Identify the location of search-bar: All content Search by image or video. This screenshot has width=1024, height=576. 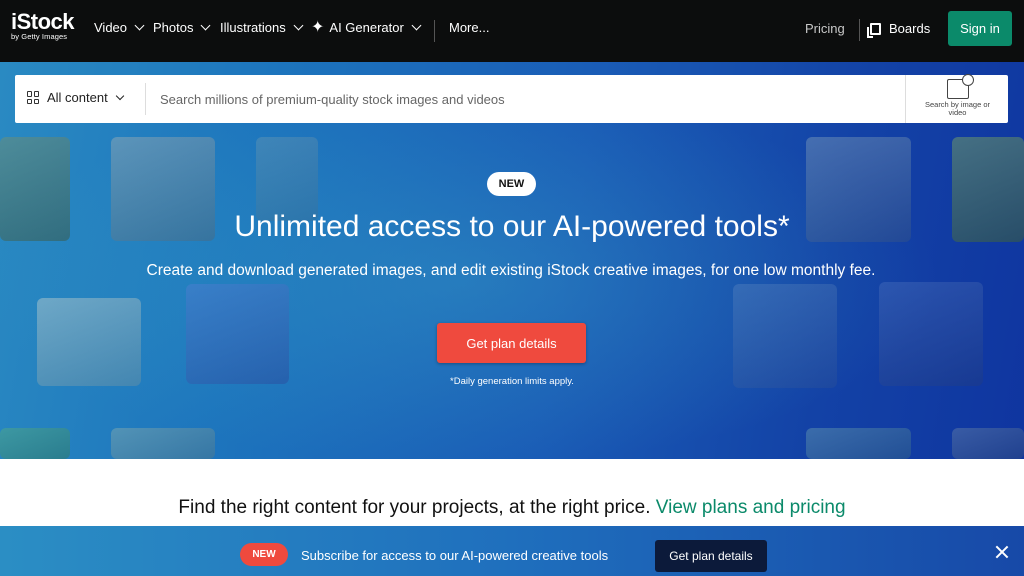
(511, 98).